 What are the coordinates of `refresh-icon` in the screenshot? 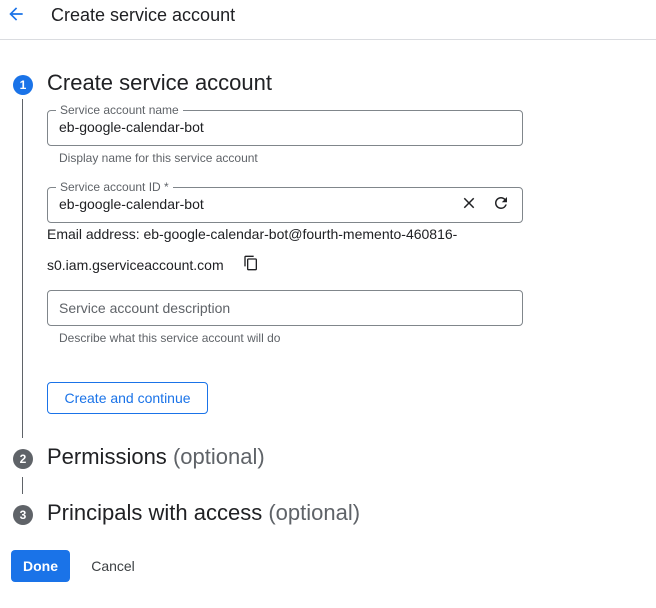 It's located at (501, 205).